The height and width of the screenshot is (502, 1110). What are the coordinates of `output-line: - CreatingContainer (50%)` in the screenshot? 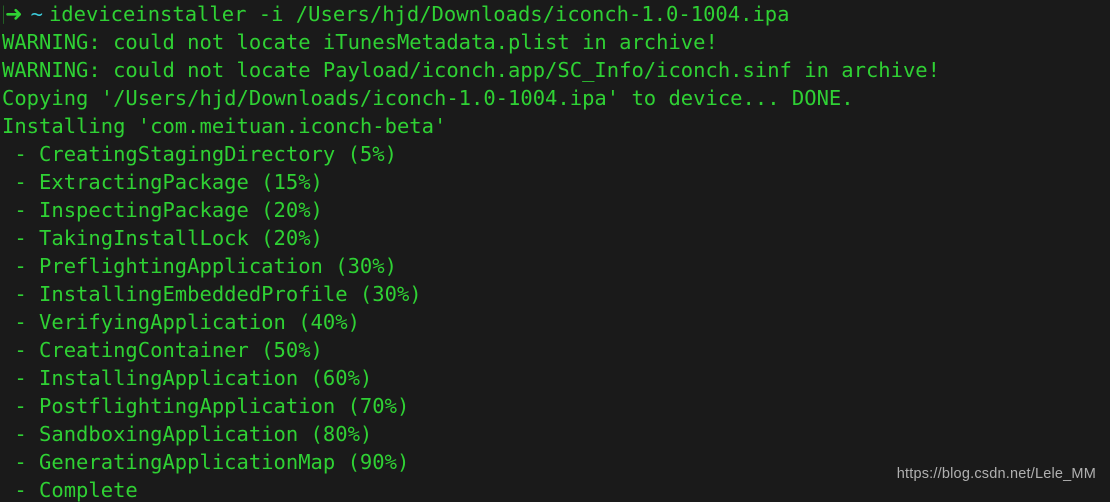 It's located at (162, 350).